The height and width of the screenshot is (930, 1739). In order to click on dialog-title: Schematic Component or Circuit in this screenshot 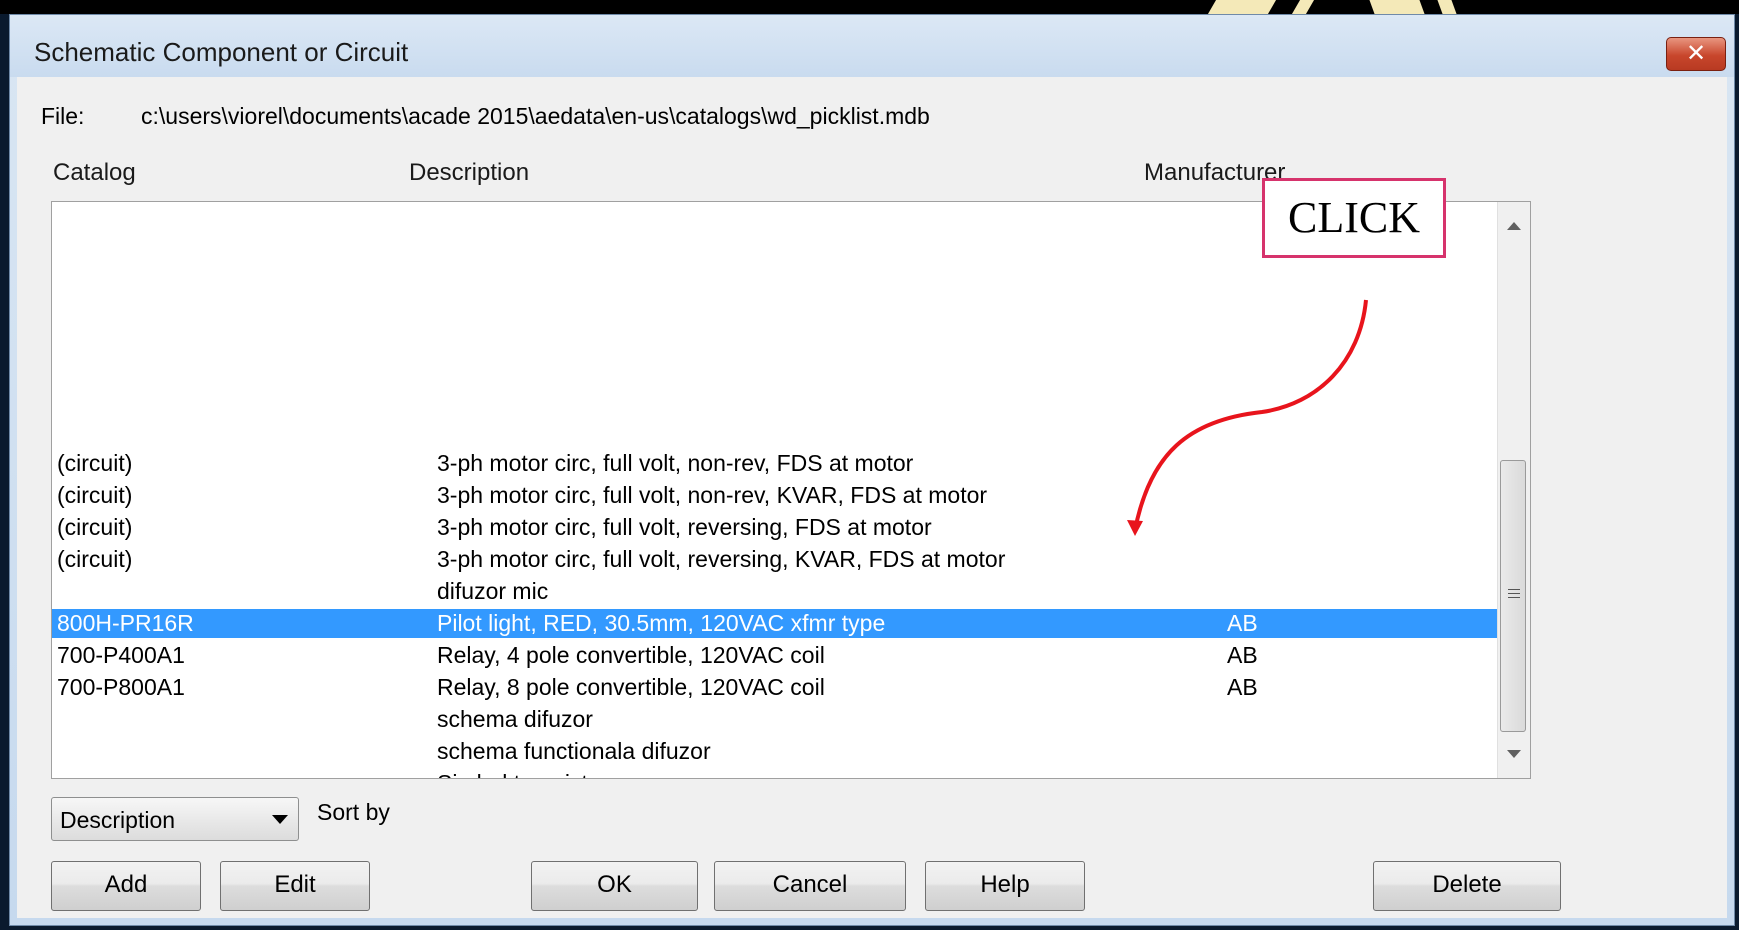, I will do `click(221, 52)`.